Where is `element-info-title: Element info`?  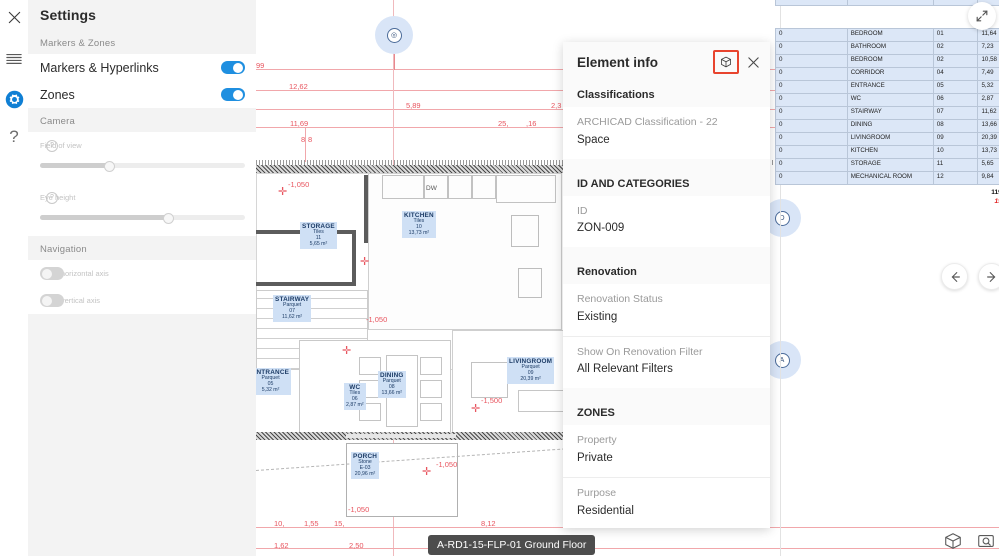
element-info-title: Element info is located at coordinates (618, 62).